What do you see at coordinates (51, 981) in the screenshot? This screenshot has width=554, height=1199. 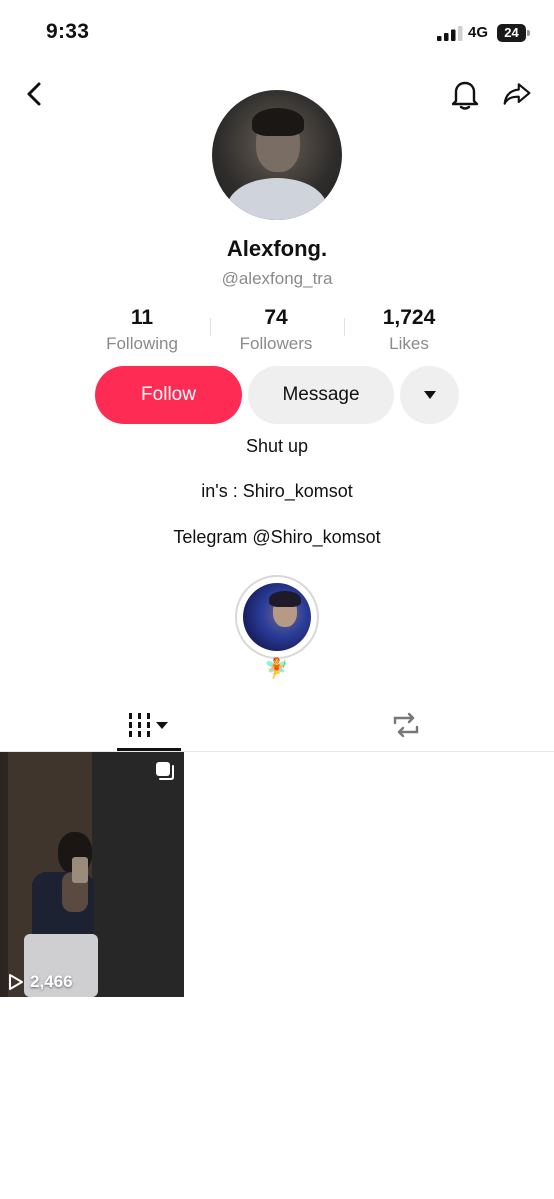 I see `view-count: 2,466` at bounding box center [51, 981].